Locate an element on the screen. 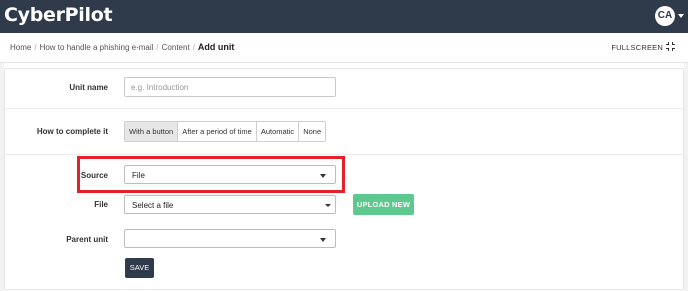 The height and width of the screenshot is (291, 688). upload-new-button: UPLOAD NEW is located at coordinates (383, 204).